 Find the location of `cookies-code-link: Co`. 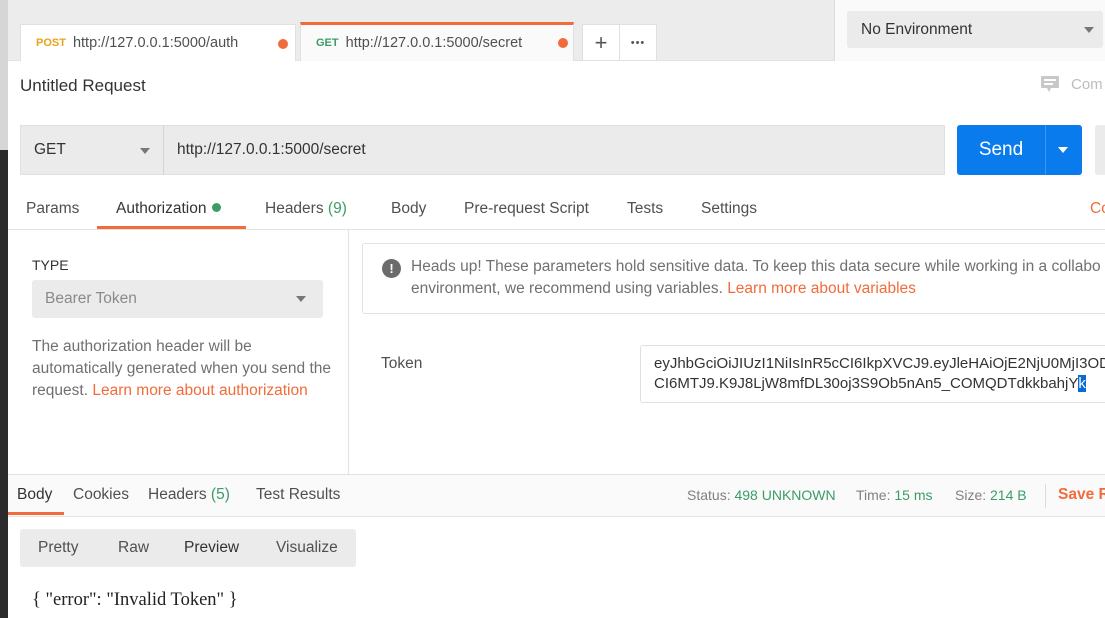

cookies-code-link: Co is located at coordinates (1097, 209).